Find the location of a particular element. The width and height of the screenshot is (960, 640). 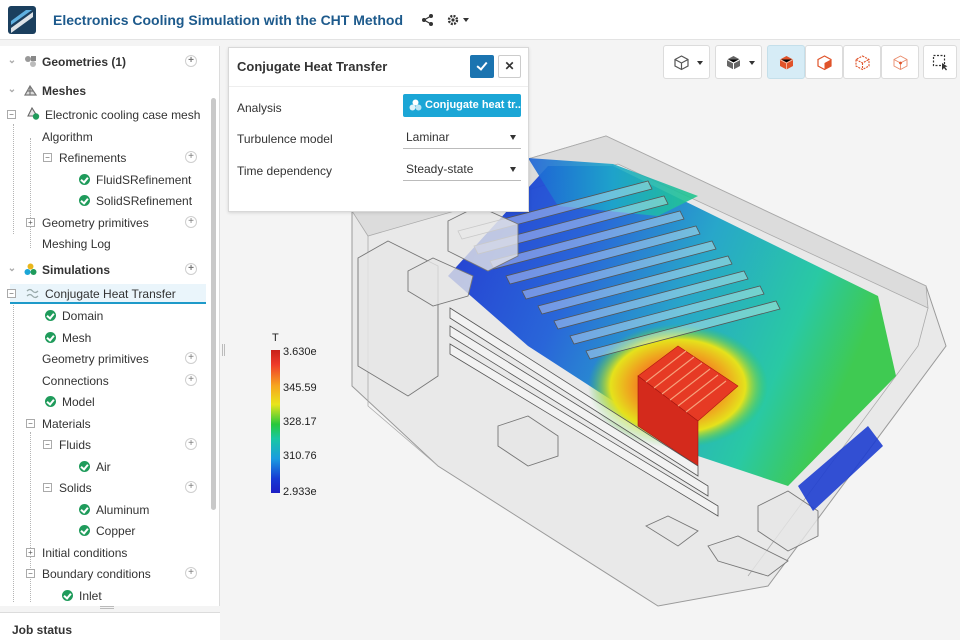

analysis-label: Analysis is located at coordinates (259, 108).